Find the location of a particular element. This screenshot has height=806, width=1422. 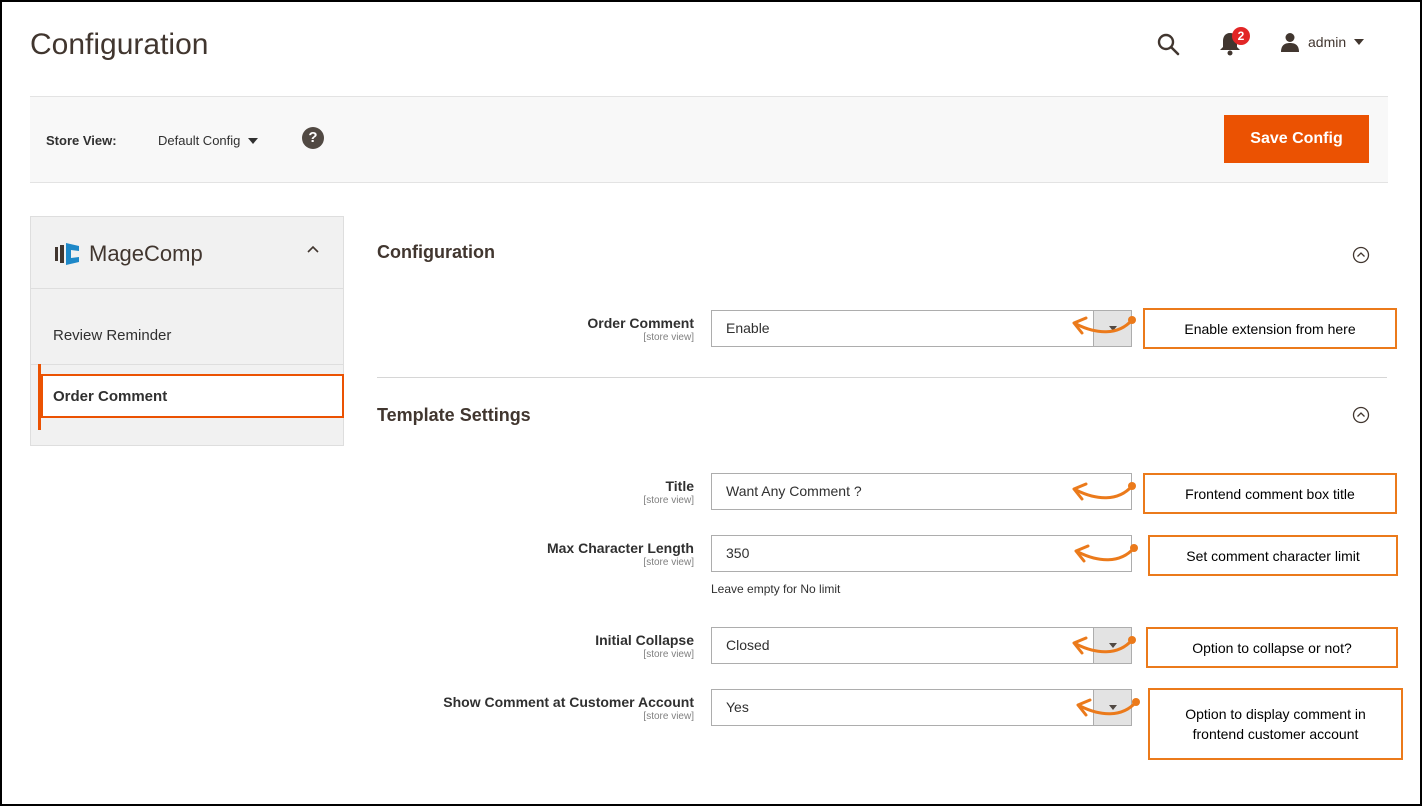

user-menu: admin is located at coordinates (1322, 42).